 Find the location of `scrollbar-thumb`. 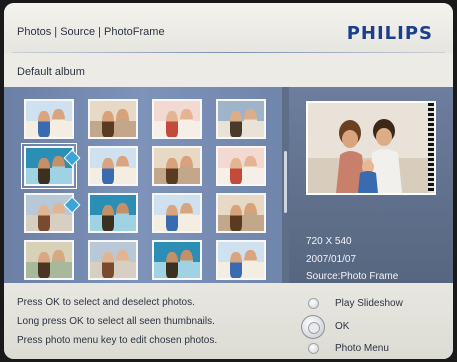

scrollbar-thumb is located at coordinates (285, 182).